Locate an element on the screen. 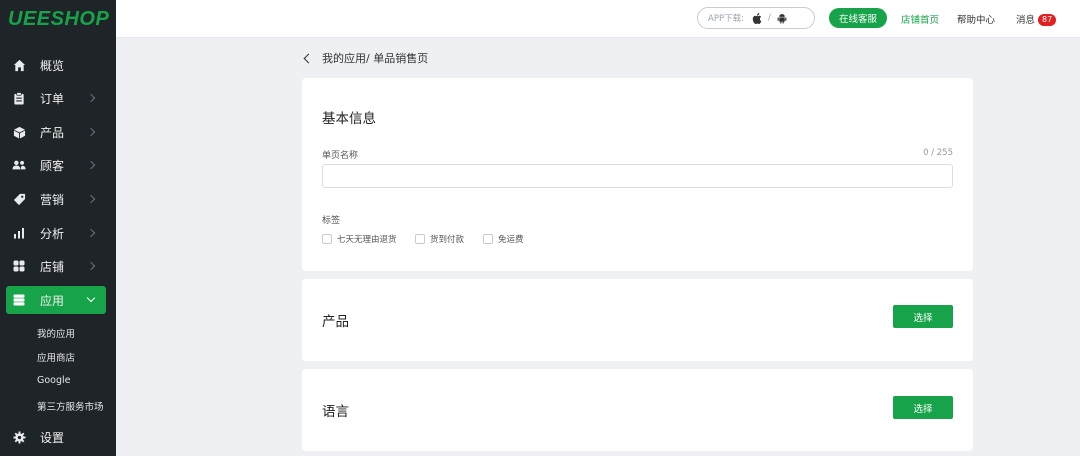 The width and height of the screenshot is (1080, 456). tag-checkbox-cod: 货到付款 is located at coordinates (439, 239).